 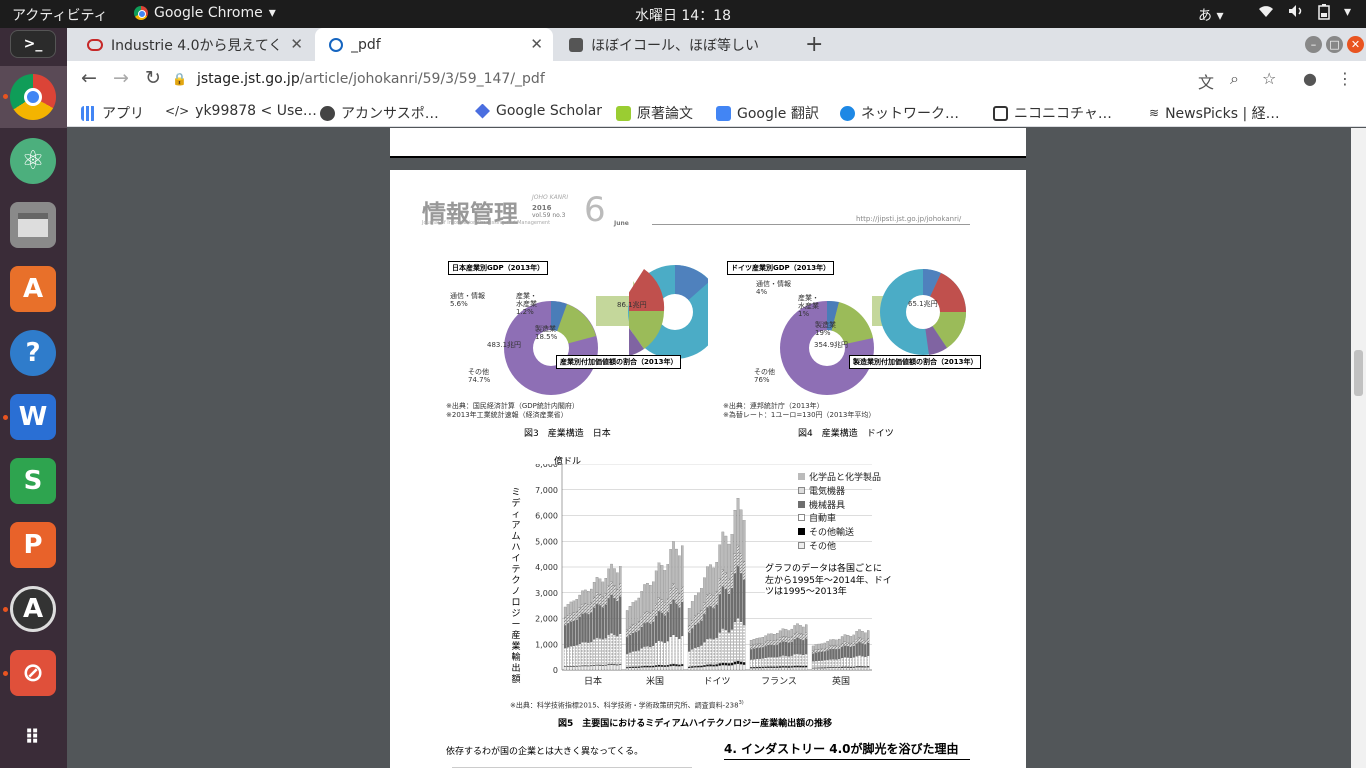 What do you see at coordinates (1345, 78) in the screenshot?
I see `menu-icon: ⋮` at bounding box center [1345, 78].